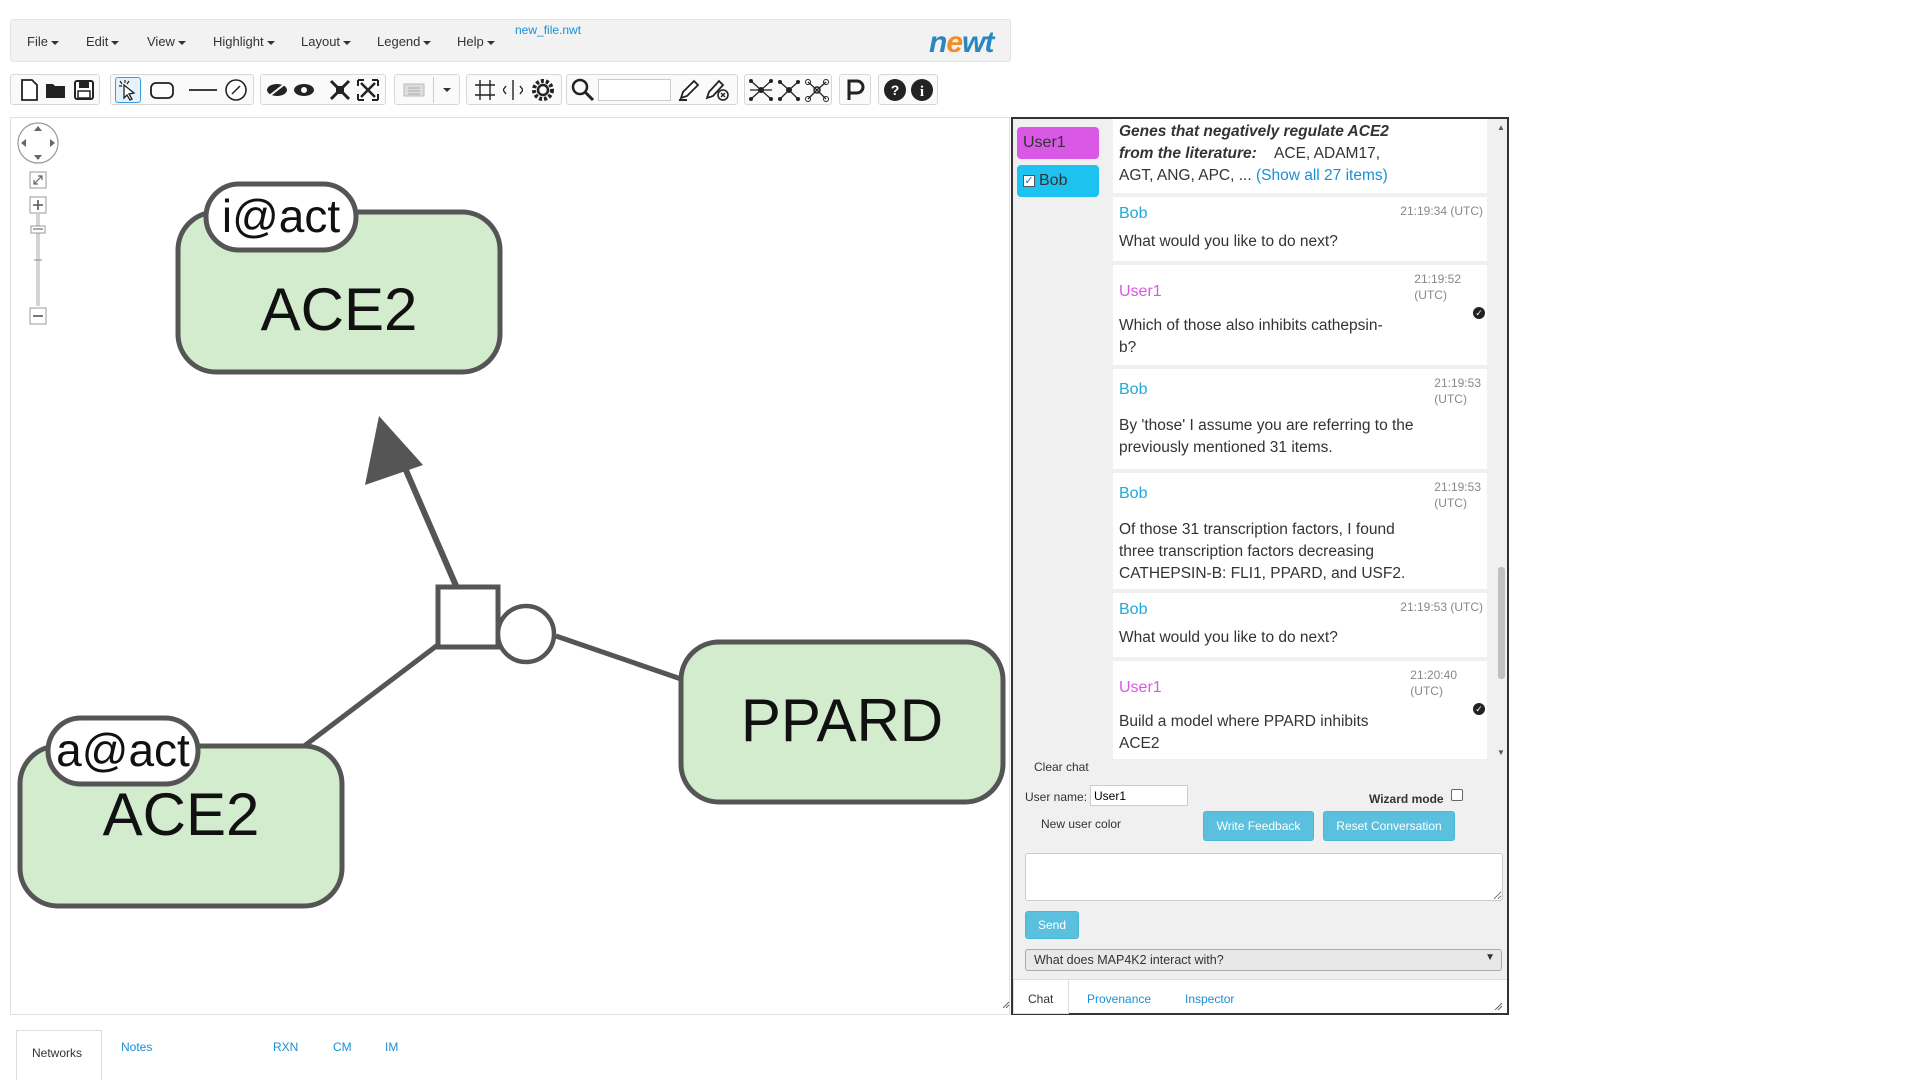 Image resolution: width=1920 pixels, height=1080 pixels. Describe the element at coordinates (634, 90) in the screenshot. I see `search-input` at that location.